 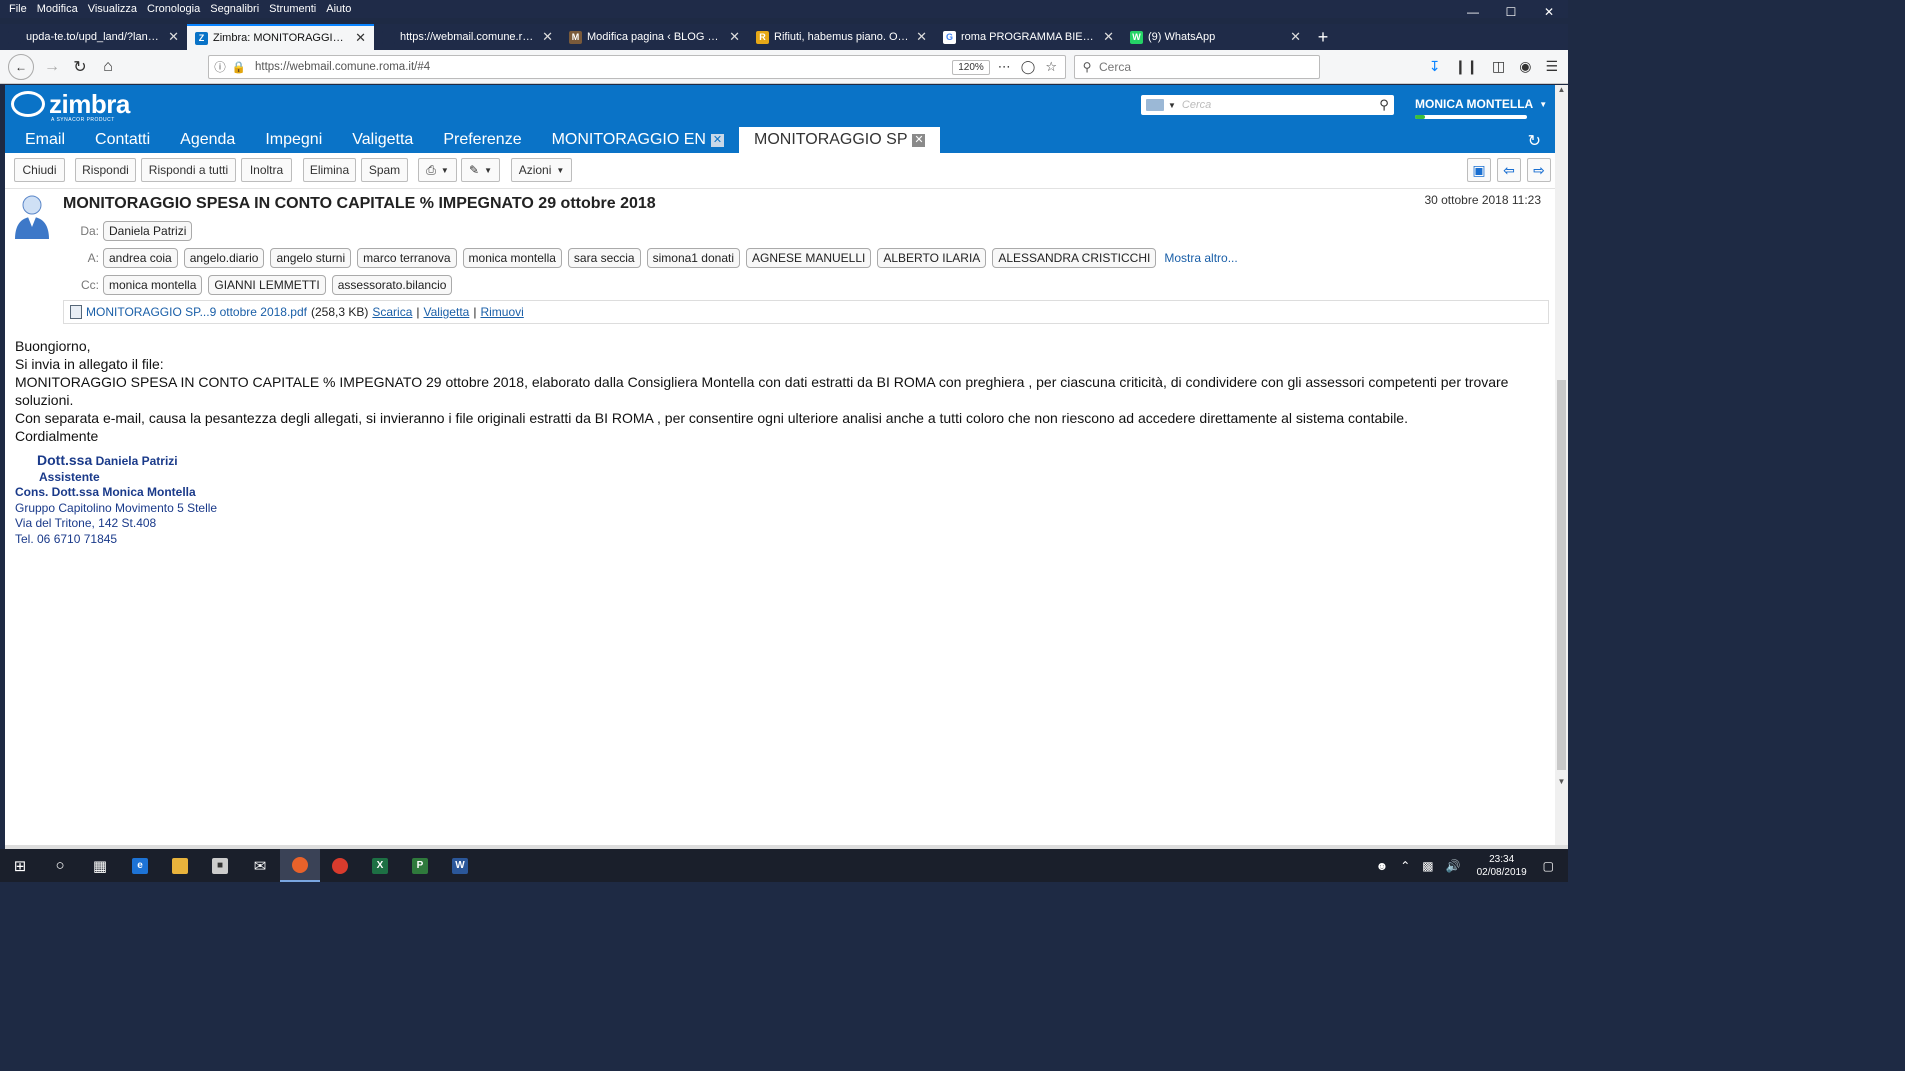 I want to click on library-icon: ❙❙, so click(x=1466, y=66).